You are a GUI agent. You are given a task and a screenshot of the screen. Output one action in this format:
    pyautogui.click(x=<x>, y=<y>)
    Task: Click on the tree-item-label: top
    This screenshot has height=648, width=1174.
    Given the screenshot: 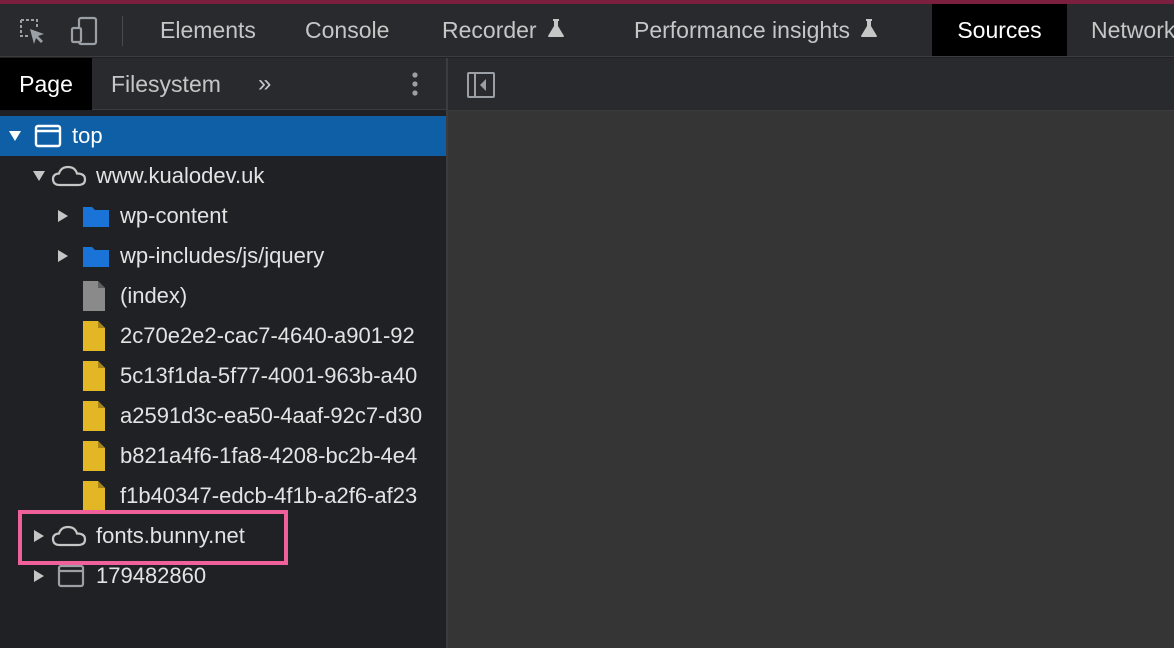 What is the action you would take?
    pyautogui.click(x=87, y=135)
    